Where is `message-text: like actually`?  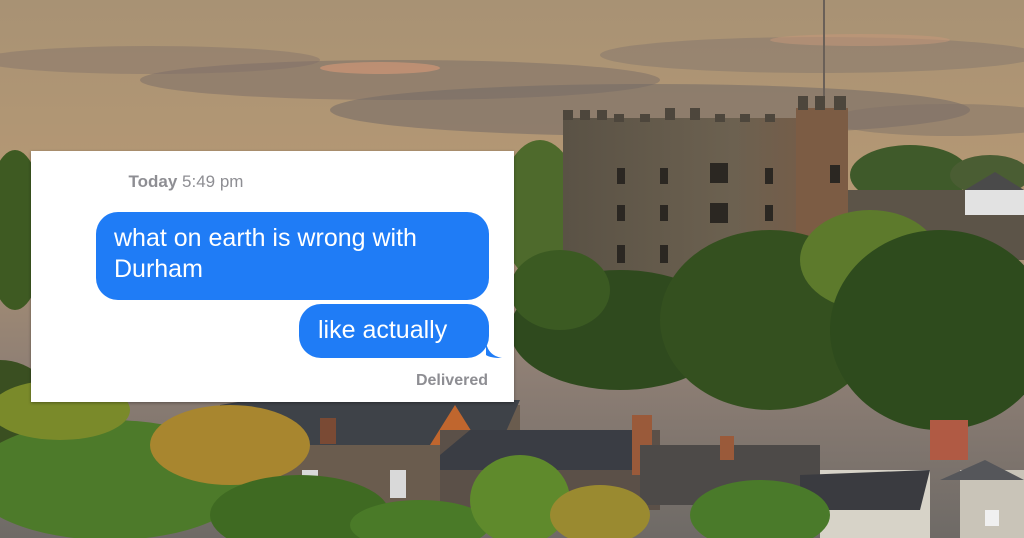
message-text: like actually is located at coordinates (383, 330).